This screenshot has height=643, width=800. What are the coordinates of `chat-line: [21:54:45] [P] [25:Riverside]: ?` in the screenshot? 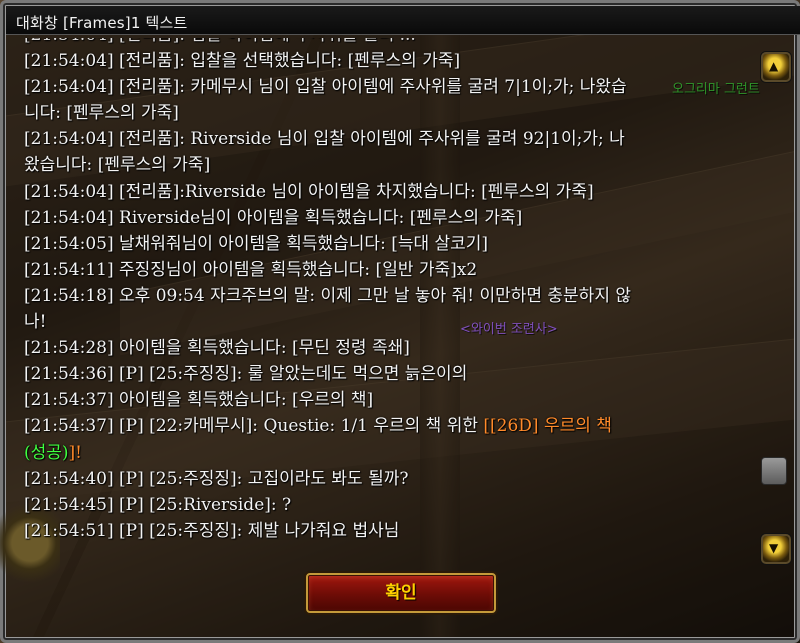 It's located at (158, 504).